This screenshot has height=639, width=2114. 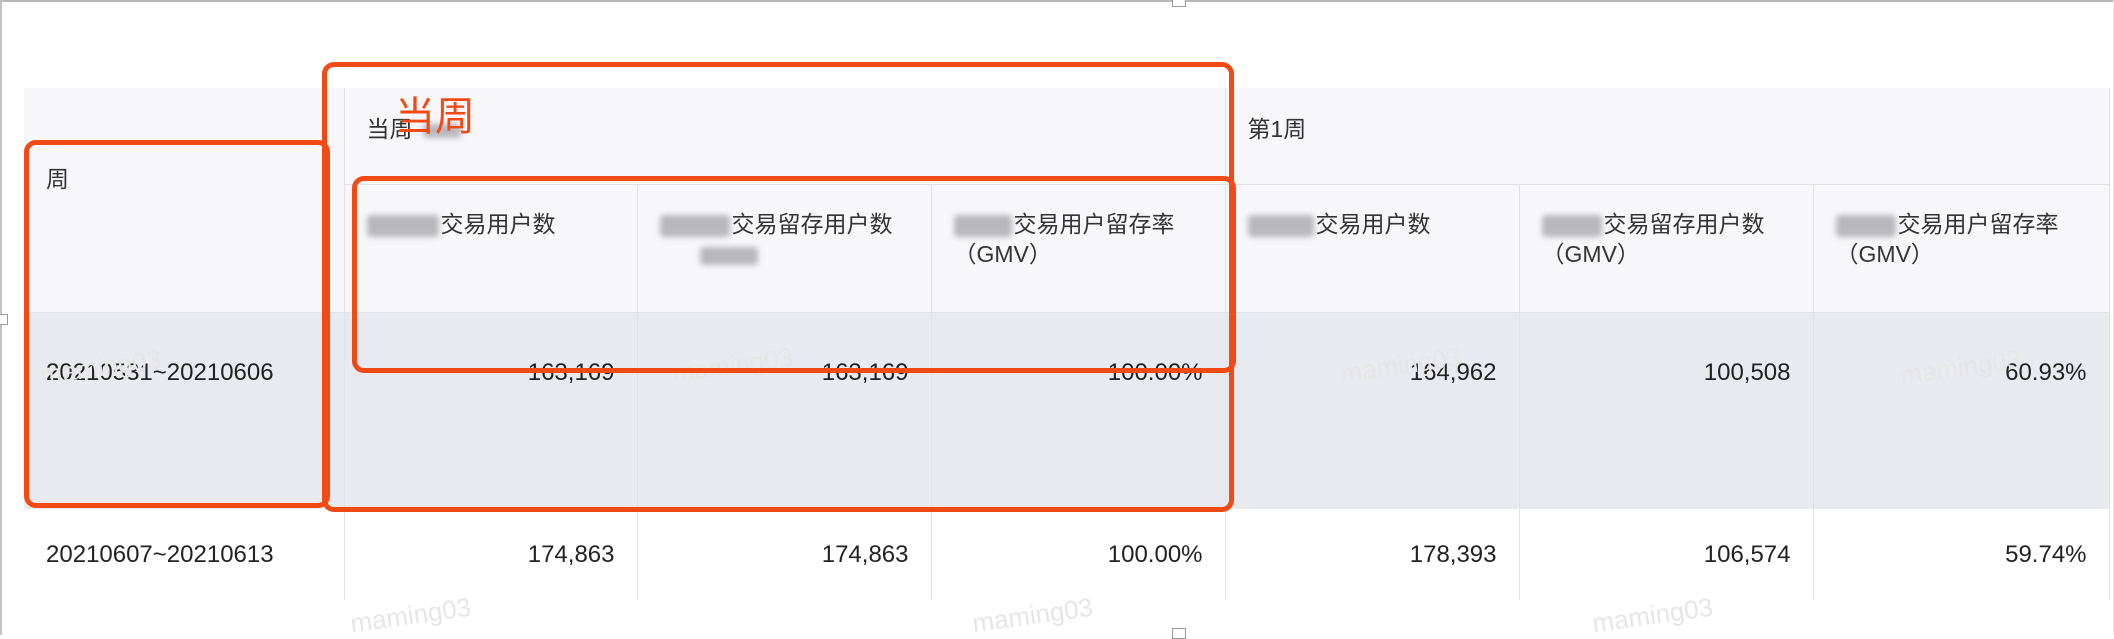 What do you see at coordinates (1666, 554) in the screenshot?
I see `value-cell: 106,574` at bounding box center [1666, 554].